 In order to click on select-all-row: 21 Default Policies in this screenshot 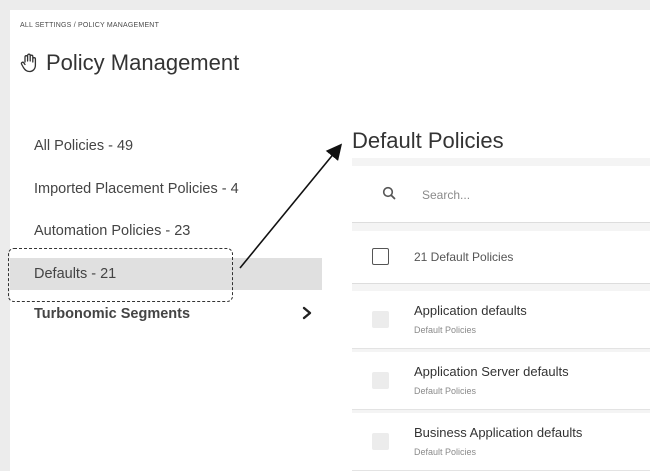, I will do `click(501, 257)`.